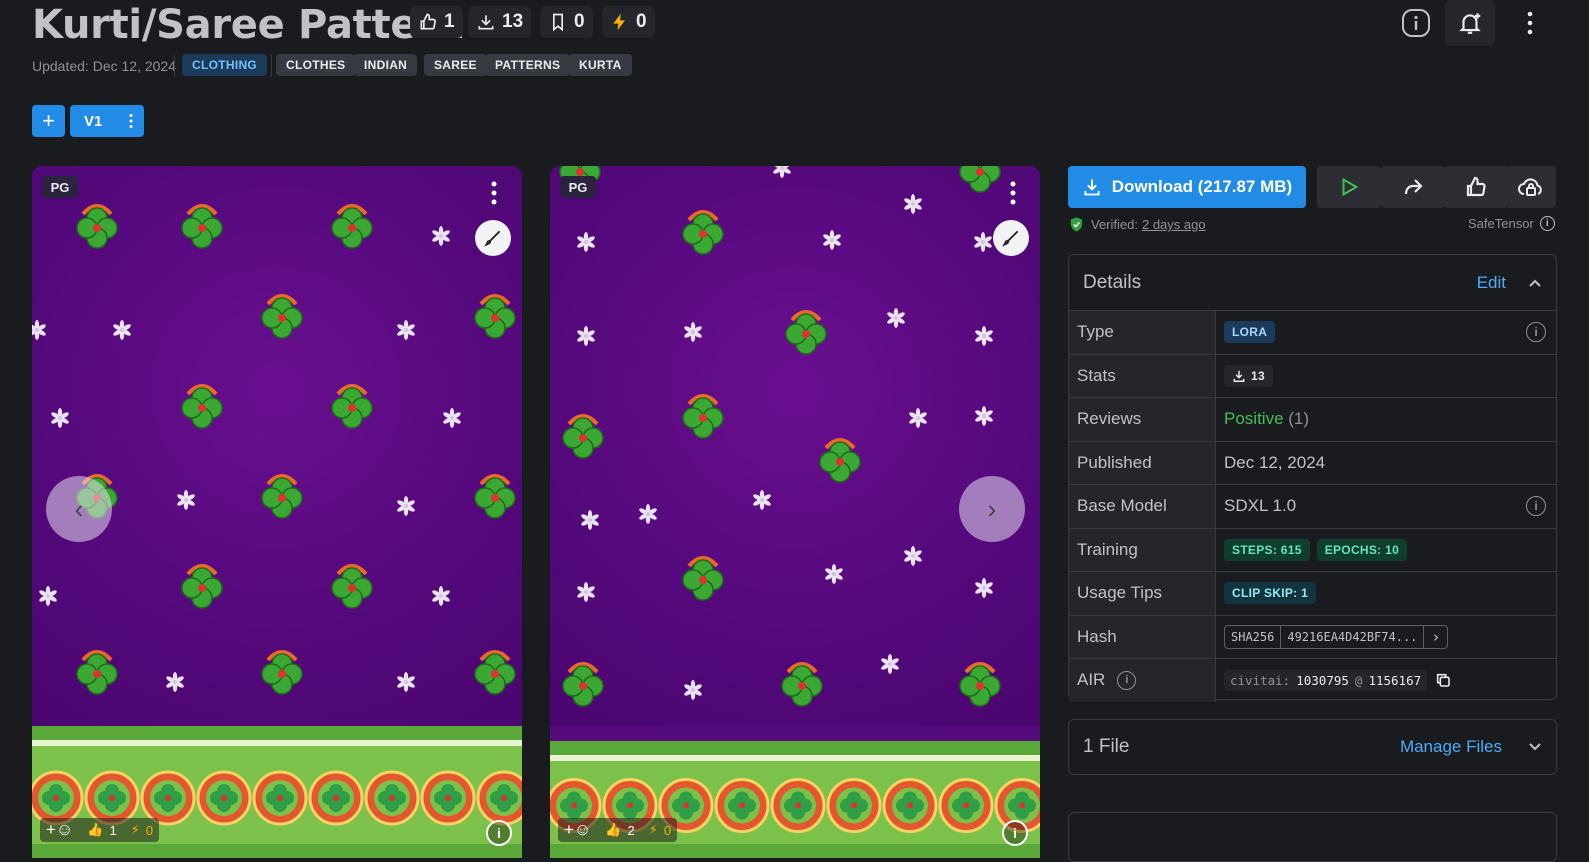 This screenshot has width=1589, height=862. I want to click on version-tab-v1: V1, so click(107, 121).